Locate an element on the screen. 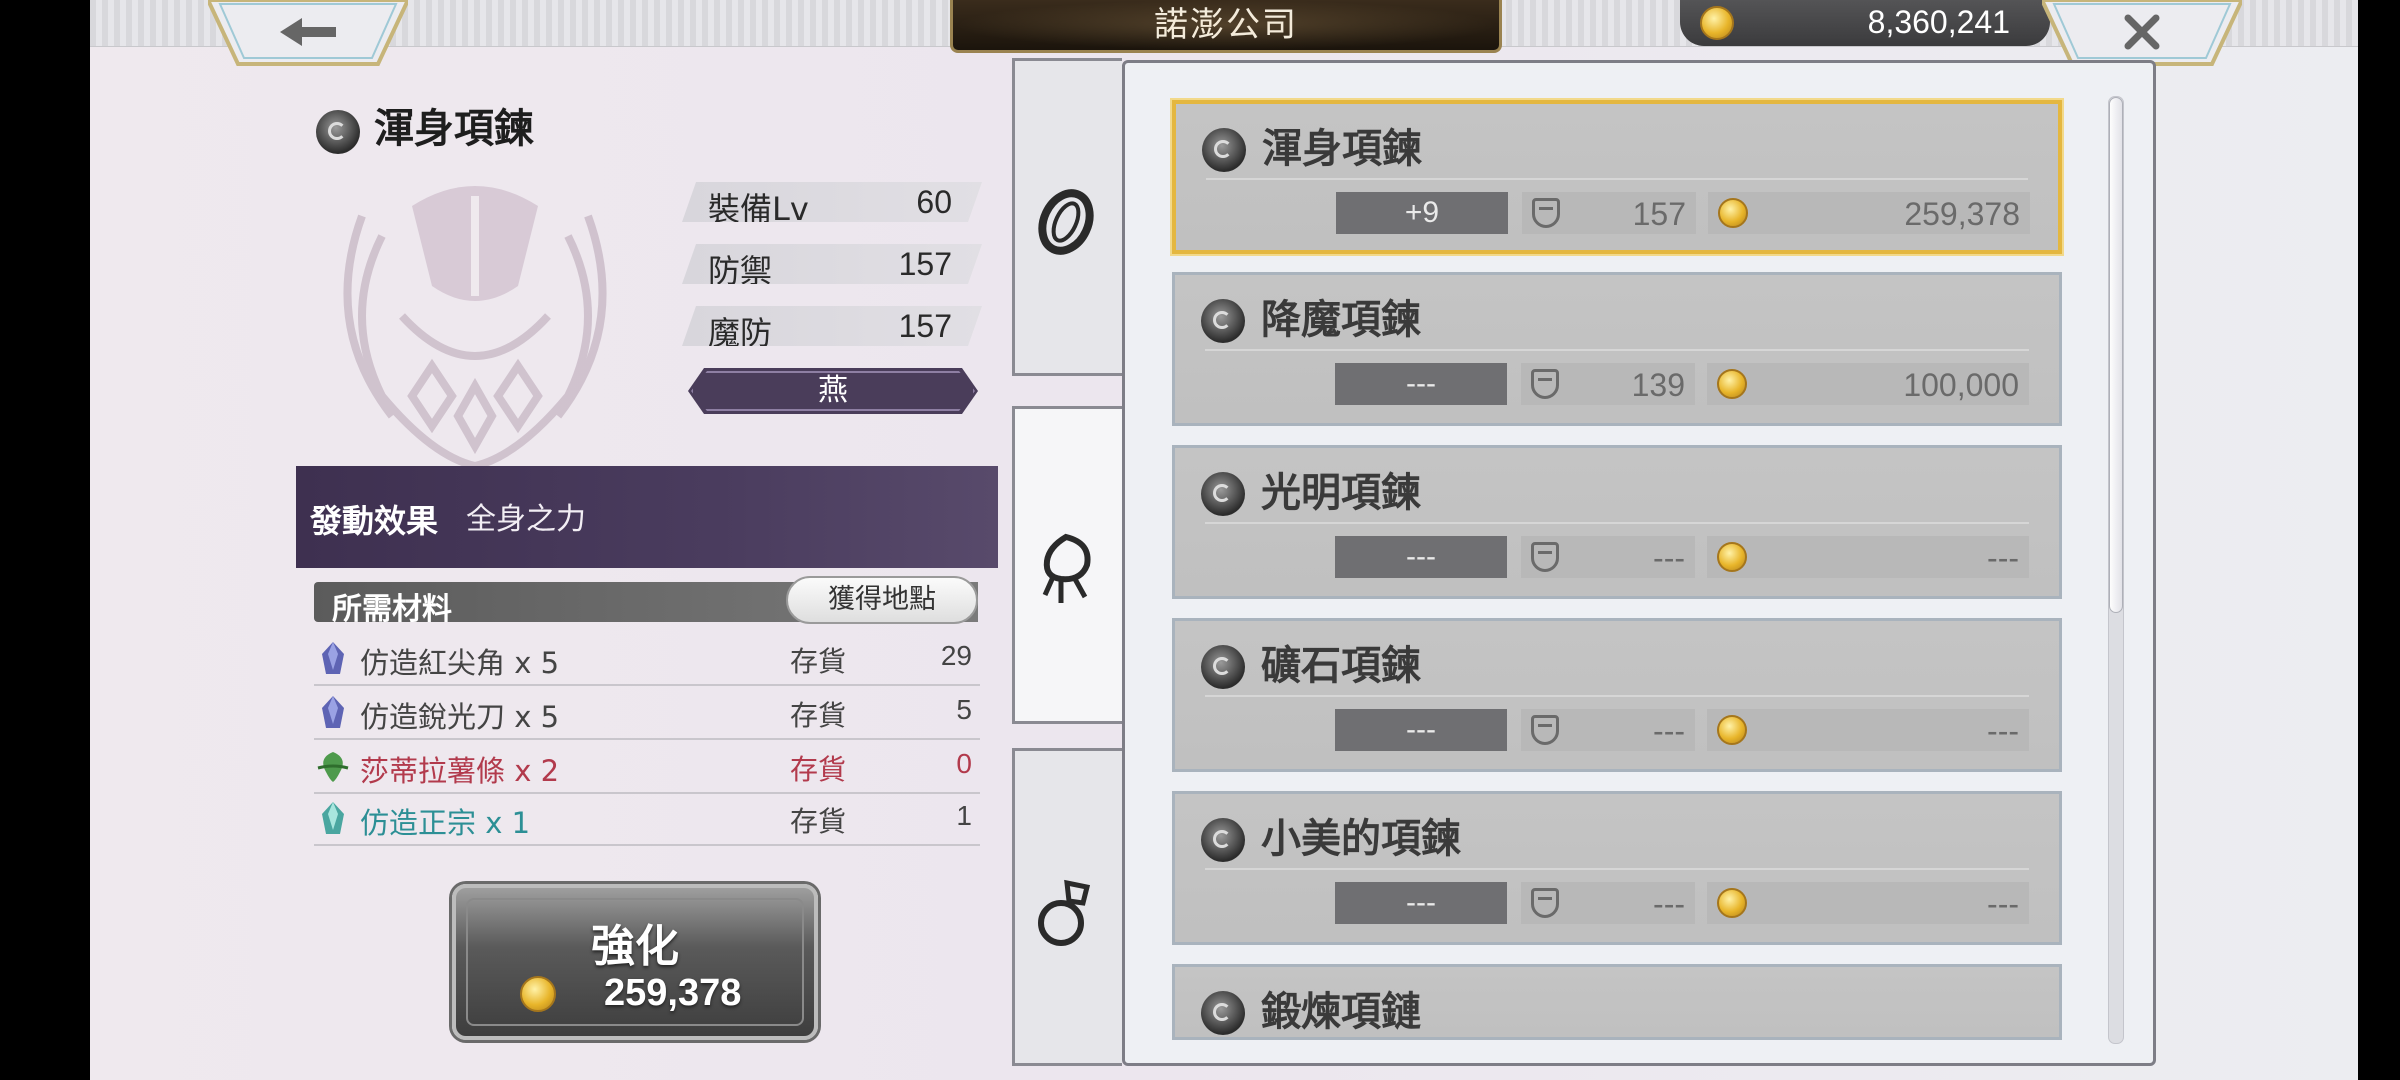  equipment-card-2: 光明項鍊 --- --- --- is located at coordinates (1617, 522).